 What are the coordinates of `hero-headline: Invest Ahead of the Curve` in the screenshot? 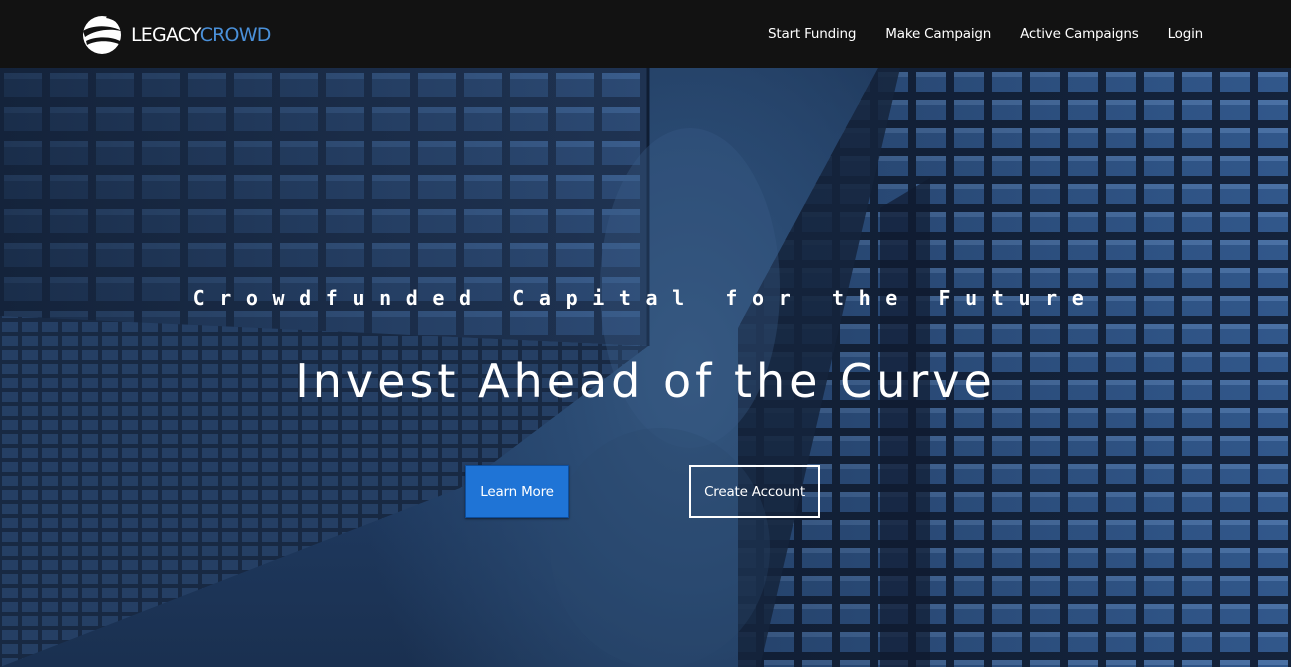 It's located at (645, 381).